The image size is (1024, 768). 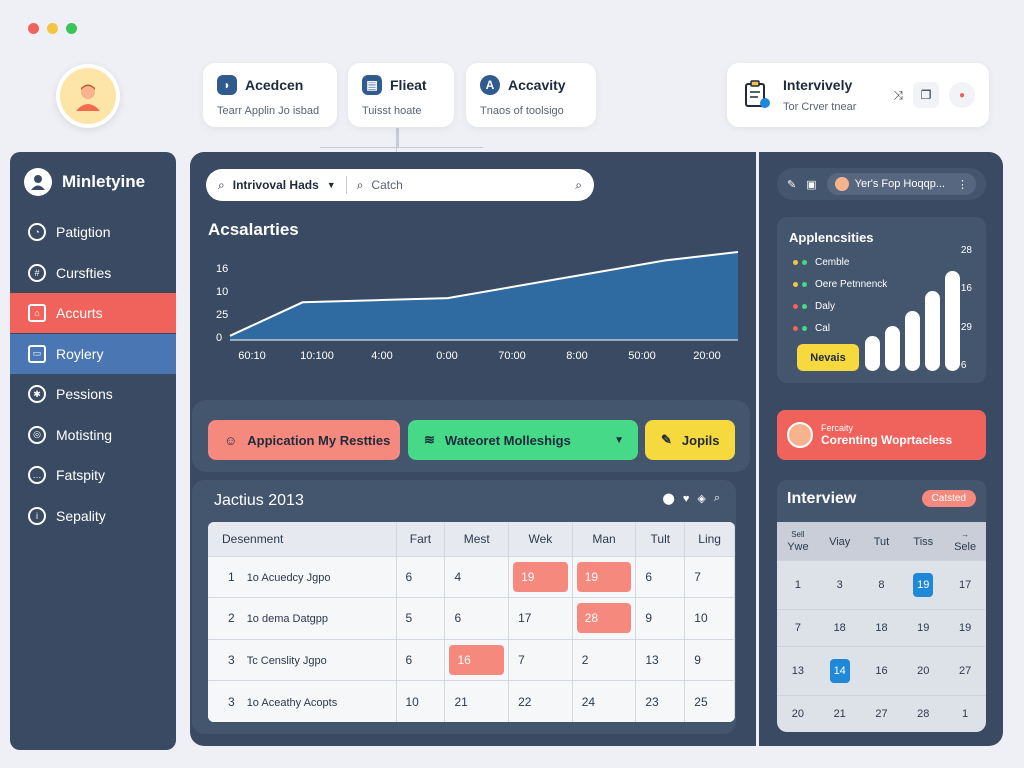 What do you see at coordinates (839, 670) in the screenshot?
I see `calendar-day: 14` at bounding box center [839, 670].